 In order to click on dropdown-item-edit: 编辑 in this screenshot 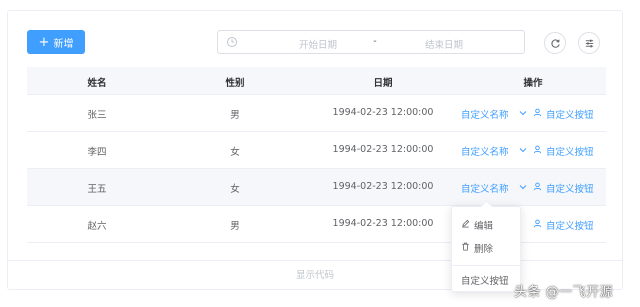, I will do `click(477, 225)`.